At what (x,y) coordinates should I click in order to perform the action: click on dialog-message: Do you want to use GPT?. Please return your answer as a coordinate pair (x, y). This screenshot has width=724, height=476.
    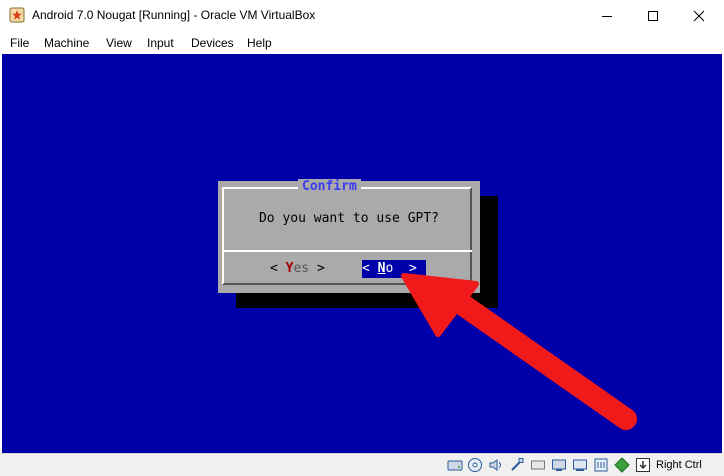
    Looking at the image, I should click on (348, 218).